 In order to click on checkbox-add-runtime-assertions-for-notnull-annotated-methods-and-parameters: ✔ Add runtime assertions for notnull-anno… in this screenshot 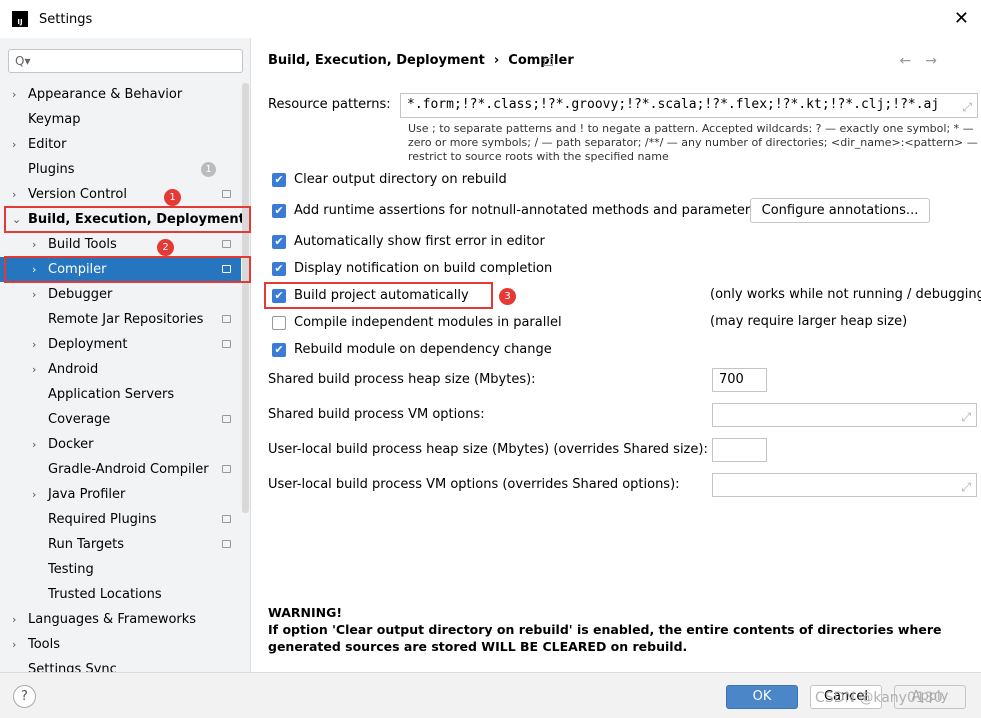, I will do `click(514, 210)`.